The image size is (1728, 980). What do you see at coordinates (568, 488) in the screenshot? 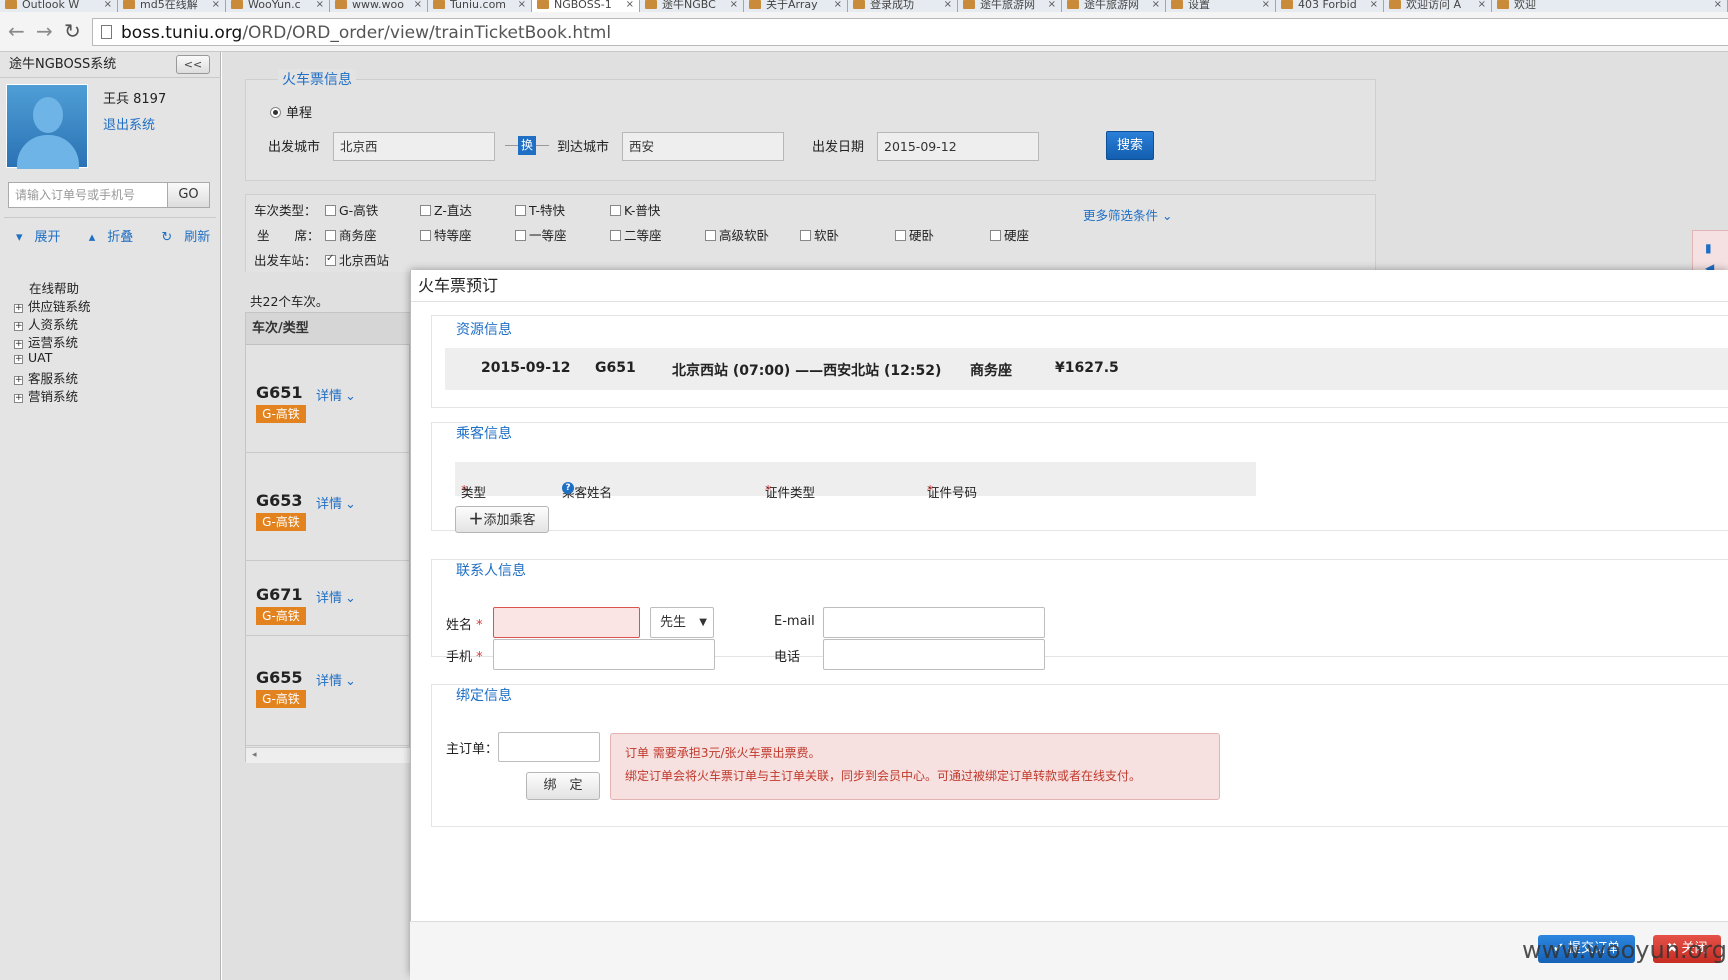
I see `help-icon: ?` at bounding box center [568, 488].